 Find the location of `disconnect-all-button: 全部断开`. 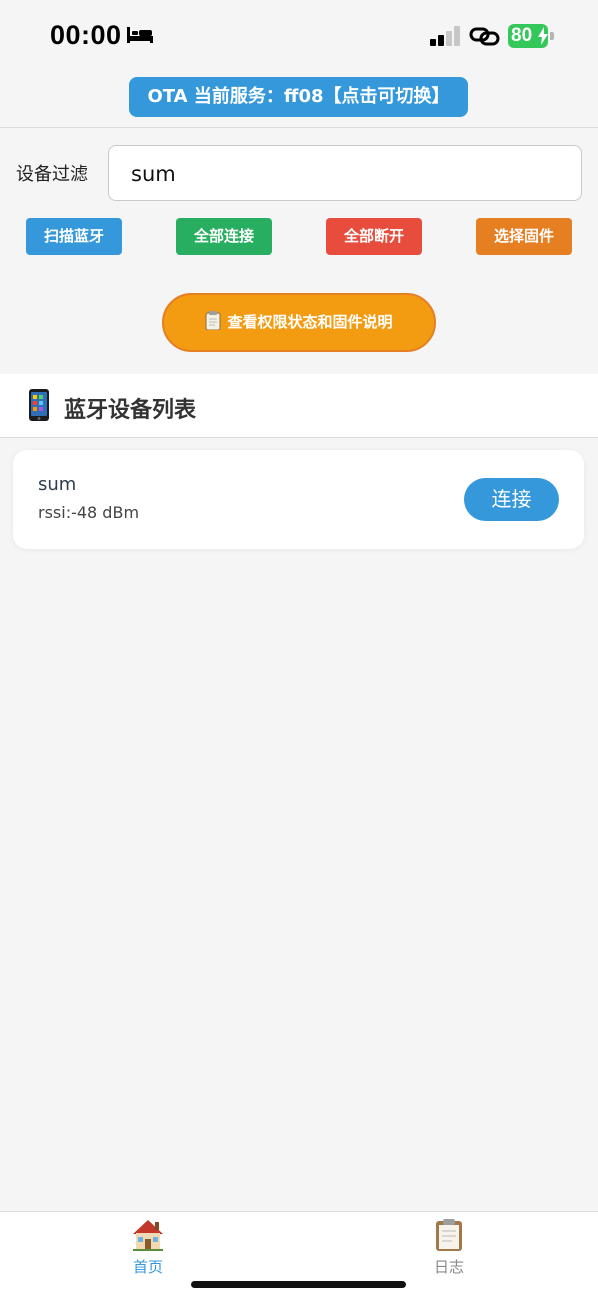

disconnect-all-button: 全部断开 is located at coordinates (374, 236).